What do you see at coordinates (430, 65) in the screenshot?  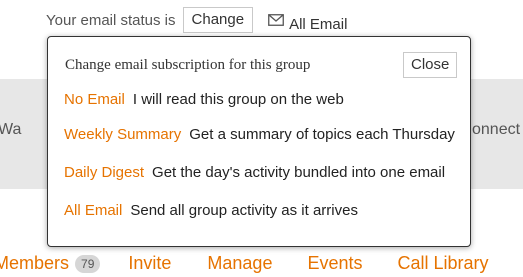 I see `close-button: Close` at bounding box center [430, 65].